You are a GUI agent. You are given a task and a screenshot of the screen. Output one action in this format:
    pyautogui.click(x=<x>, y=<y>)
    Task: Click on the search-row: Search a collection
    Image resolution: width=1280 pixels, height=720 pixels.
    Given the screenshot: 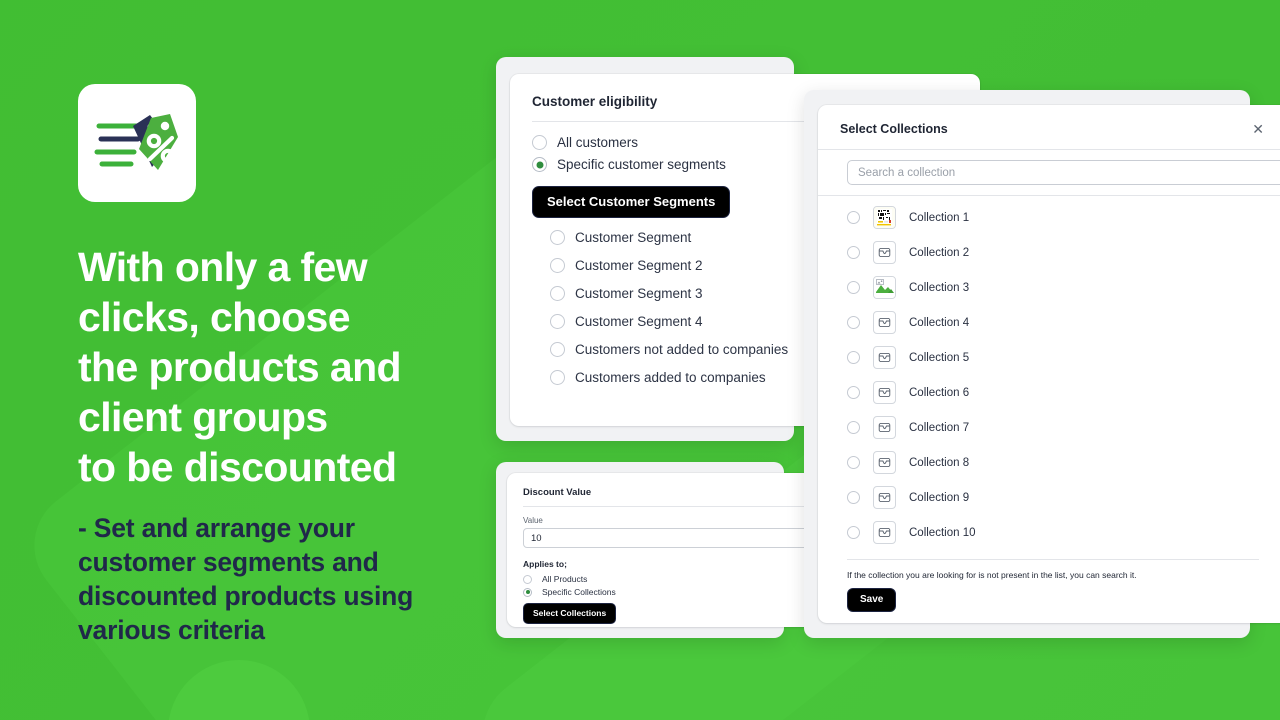 What is the action you would take?
    pyautogui.click(x=1049, y=172)
    